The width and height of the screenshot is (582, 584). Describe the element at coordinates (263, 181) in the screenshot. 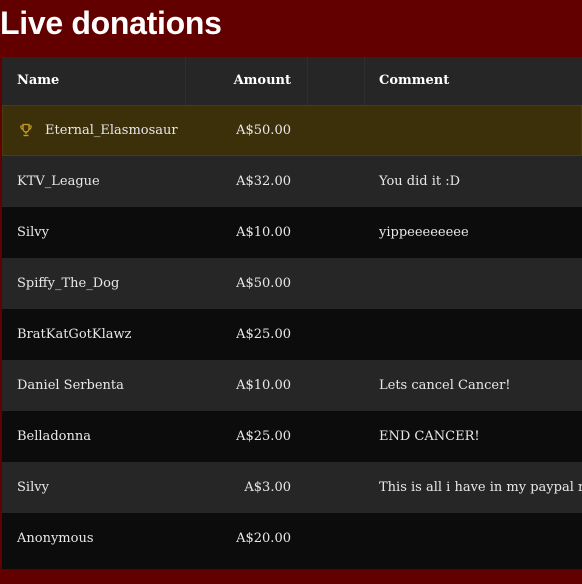

I see `donation-amount: A$32.00` at that location.